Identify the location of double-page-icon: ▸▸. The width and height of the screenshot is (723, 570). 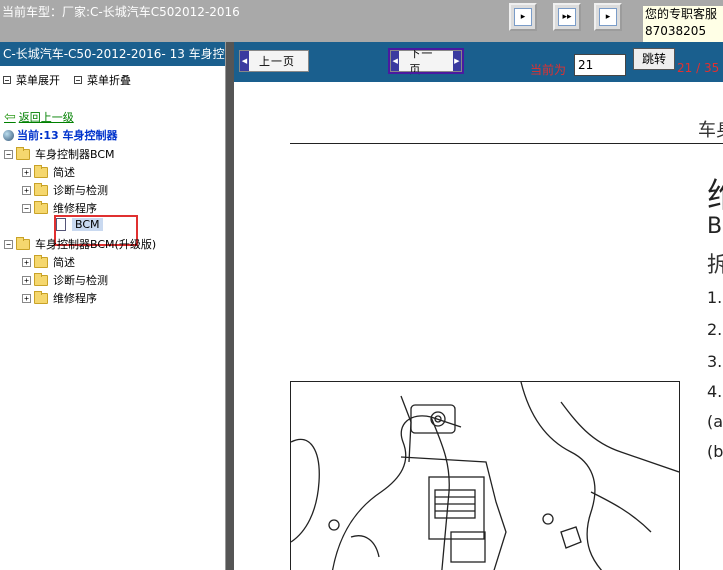
(567, 17).